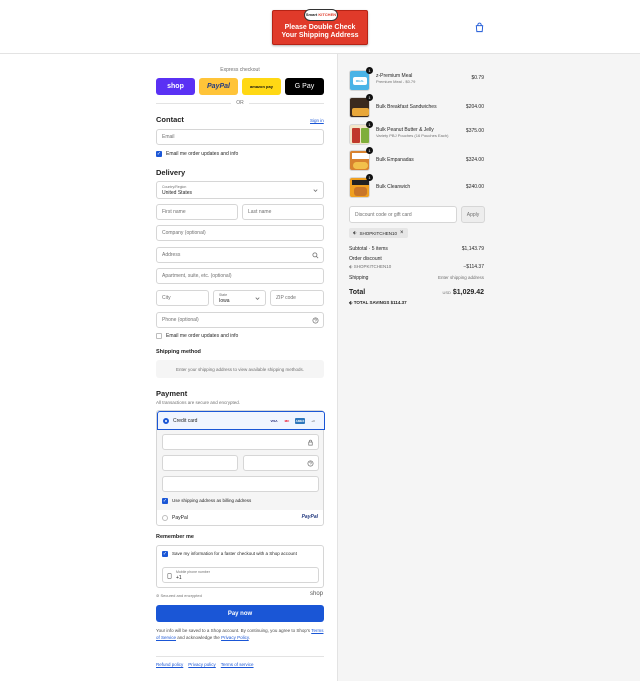 The height and width of the screenshot is (681, 640). Describe the element at coordinates (416, 249) in the screenshot. I see `subtotal-row: Subtotal · 5 items $1,143.79` at that location.